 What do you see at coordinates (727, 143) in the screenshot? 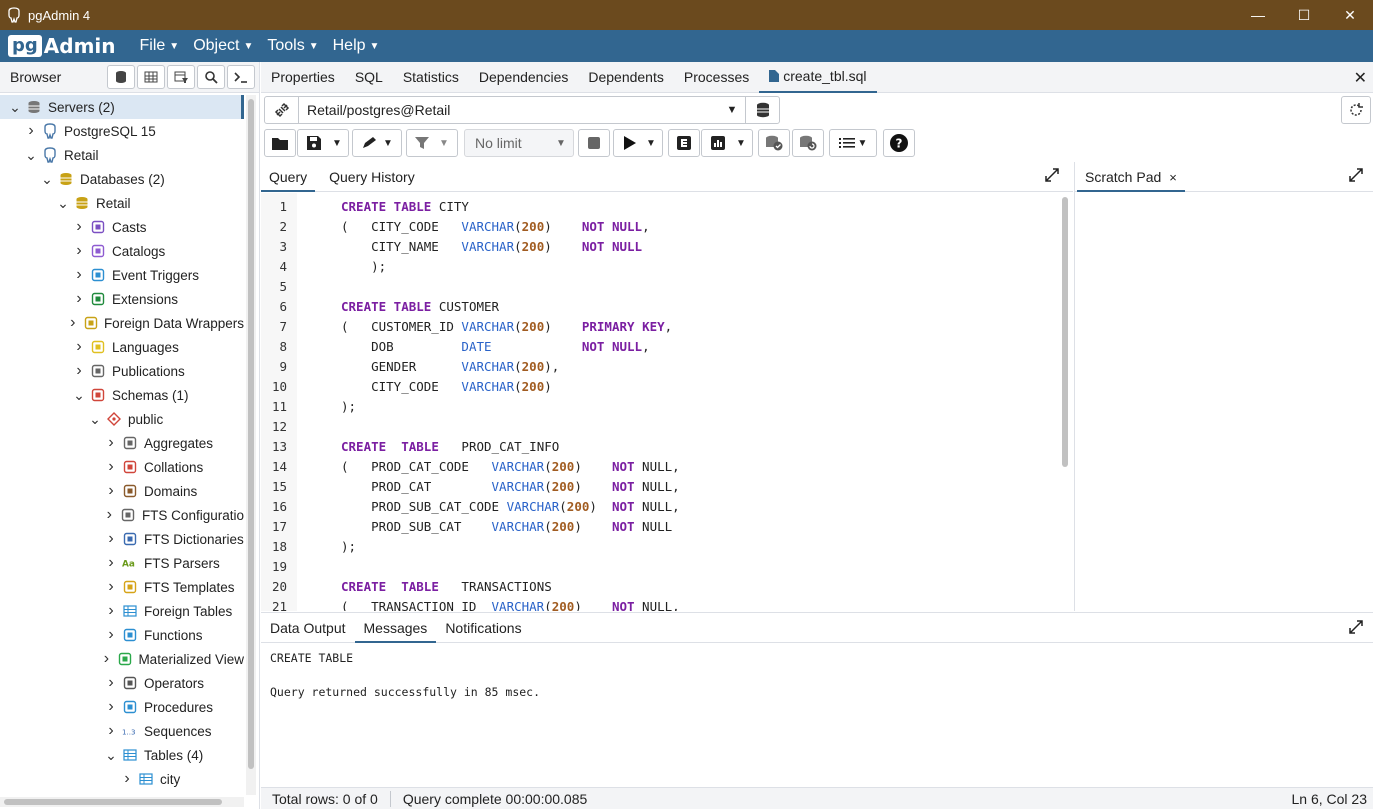
I see `explain-analyze-button: ▼` at bounding box center [727, 143].